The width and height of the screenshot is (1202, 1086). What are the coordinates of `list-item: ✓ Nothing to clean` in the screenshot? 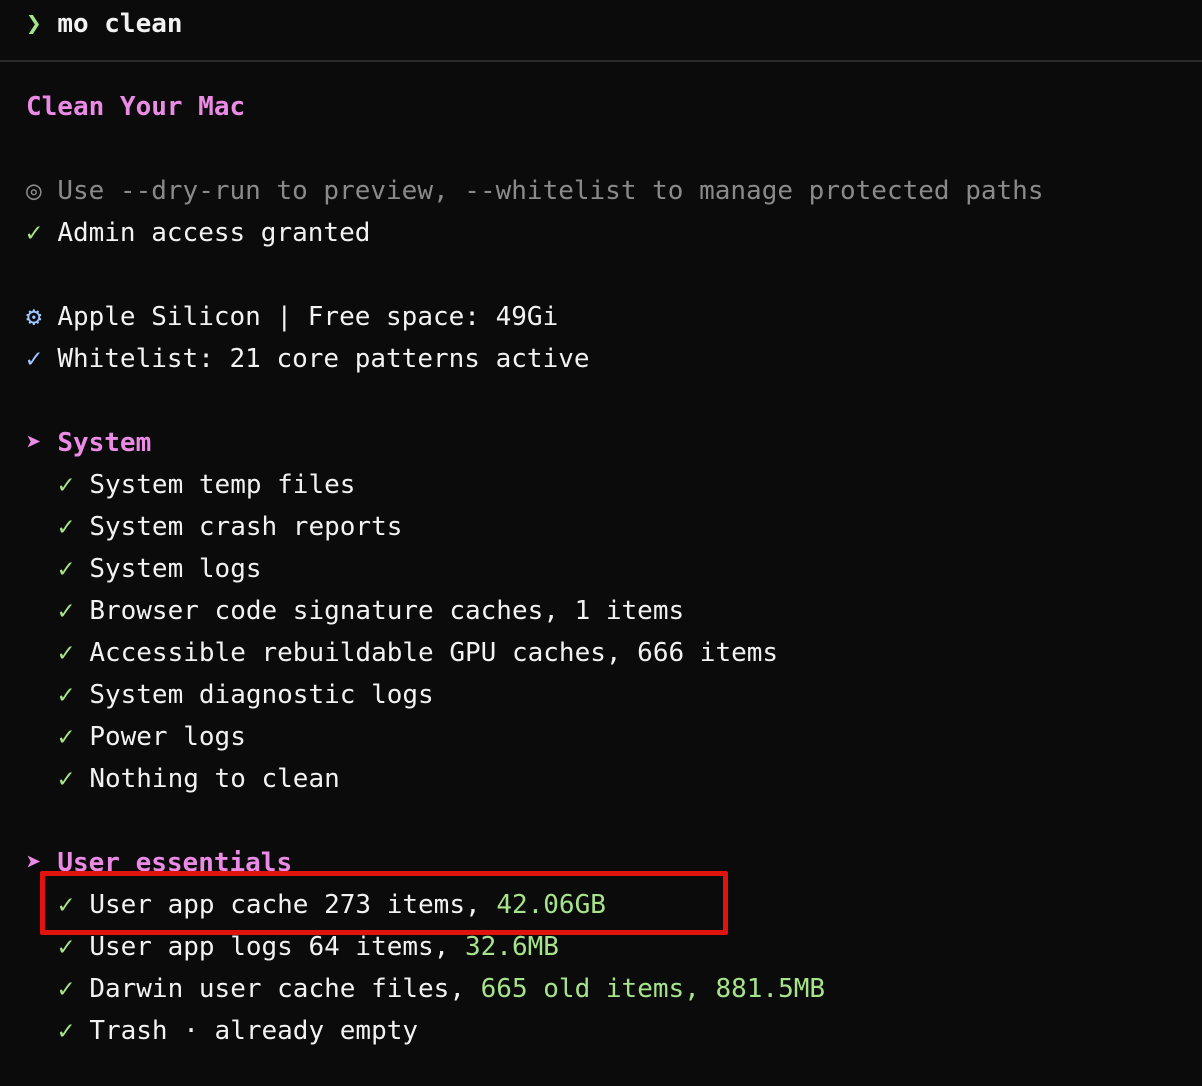 It's located at (199, 779).